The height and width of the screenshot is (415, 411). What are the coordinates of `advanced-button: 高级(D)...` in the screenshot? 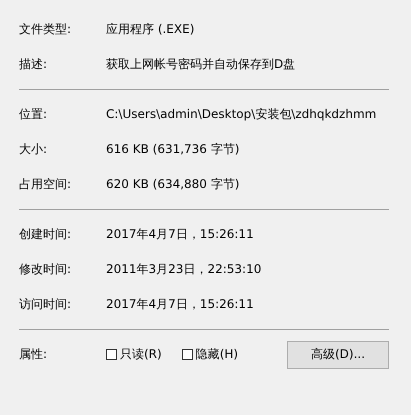 It's located at (338, 354).